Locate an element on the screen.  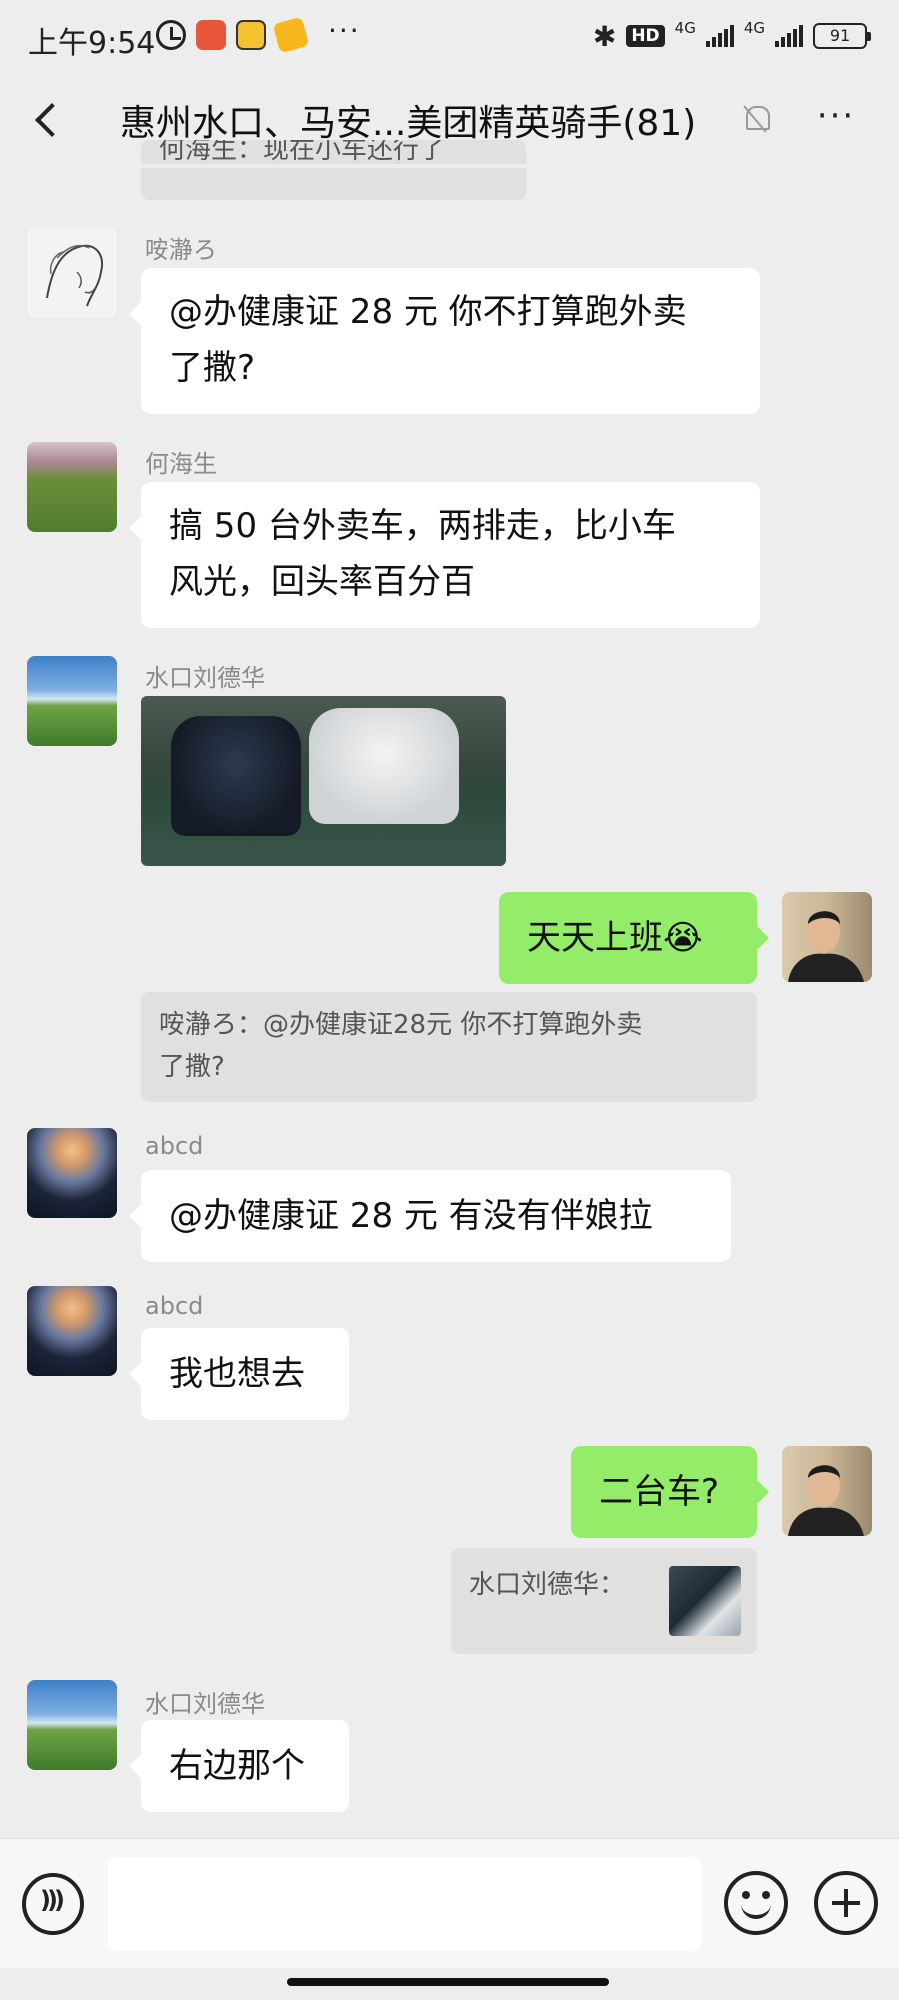
message-bubble: 搞 50 台外卖车，两排走，比小车 风光，回头率百分百 is located at coordinates (444, 555).